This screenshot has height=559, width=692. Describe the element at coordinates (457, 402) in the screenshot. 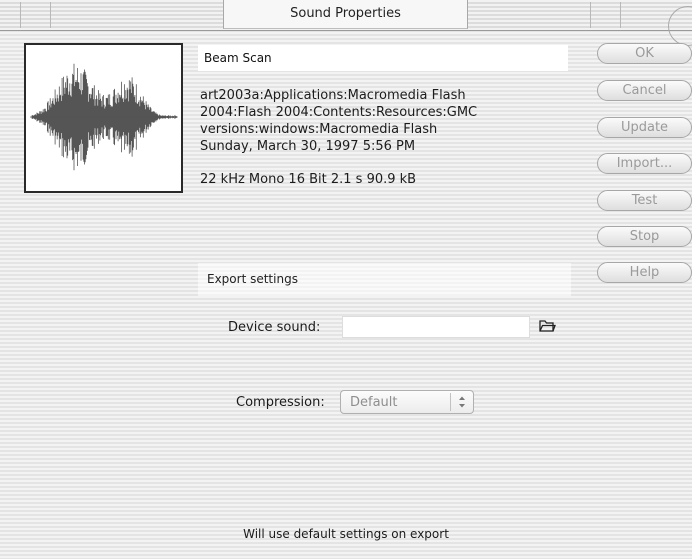

I see `up-down-arrows-icon` at that location.